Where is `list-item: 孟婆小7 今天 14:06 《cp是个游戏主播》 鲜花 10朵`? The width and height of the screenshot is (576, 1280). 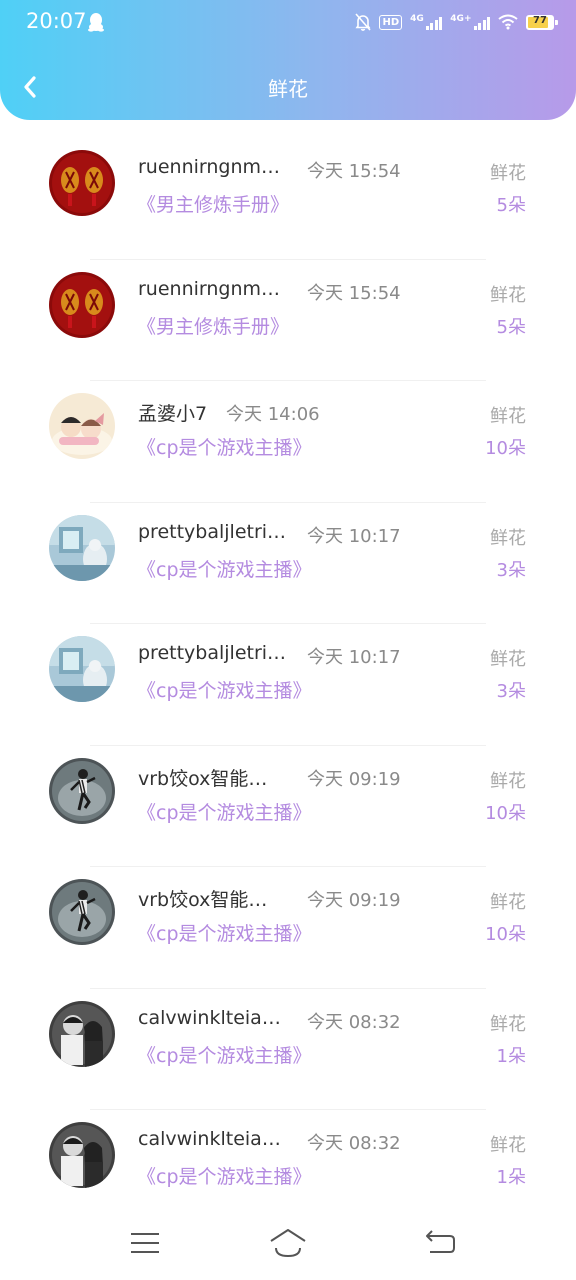
list-item: 孟婆小7 今天 14:06 《cp是个游戏主播》 鲜花 10朵 is located at coordinates (288, 442).